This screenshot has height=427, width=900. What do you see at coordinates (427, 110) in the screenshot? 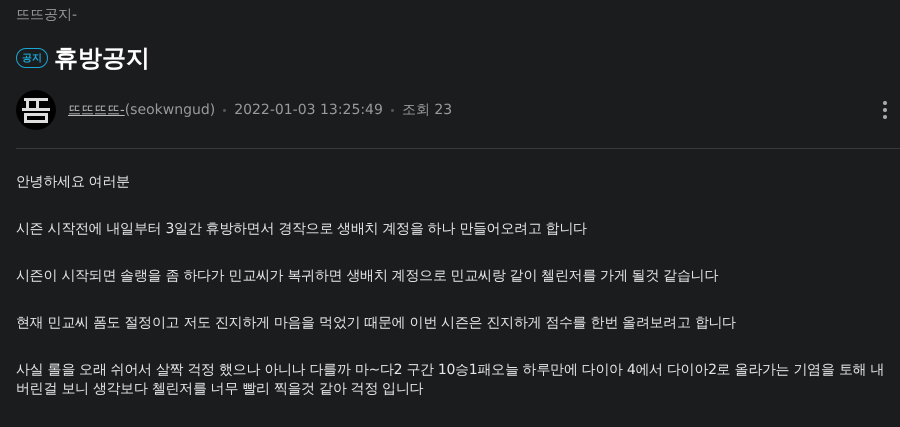
I see `view-count: 조회 23` at bounding box center [427, 110].